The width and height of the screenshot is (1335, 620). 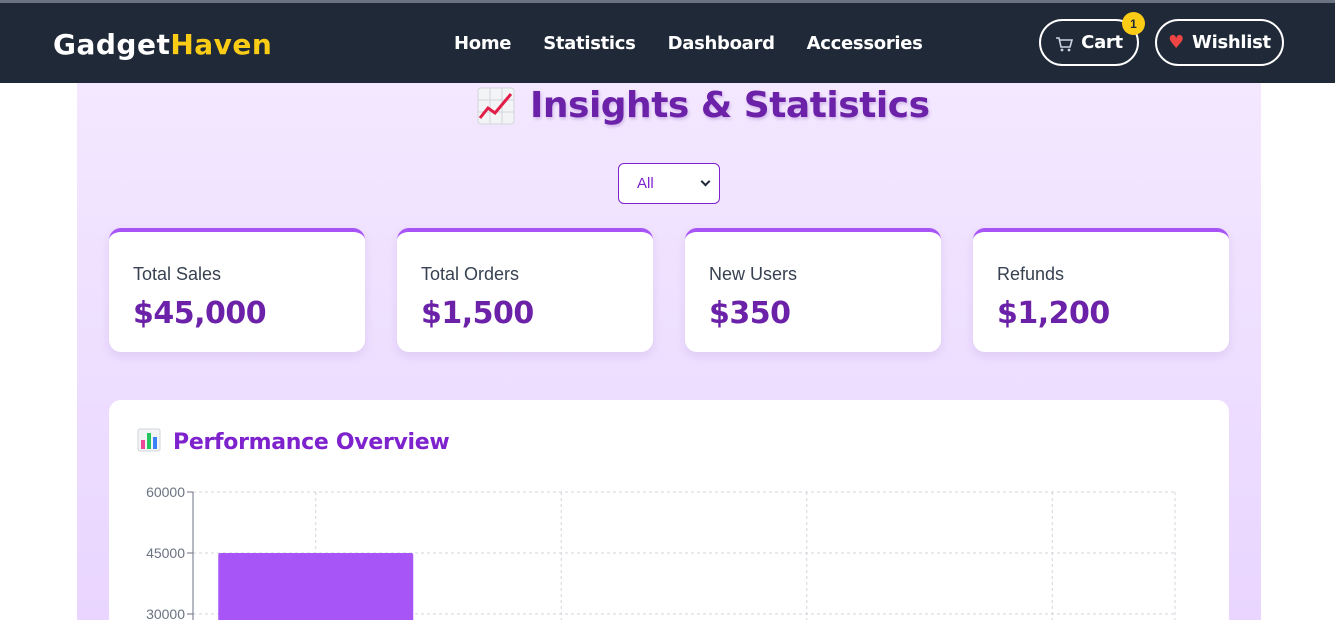 I want to click on chart-increasing-icon, so click(x=496, y=106).